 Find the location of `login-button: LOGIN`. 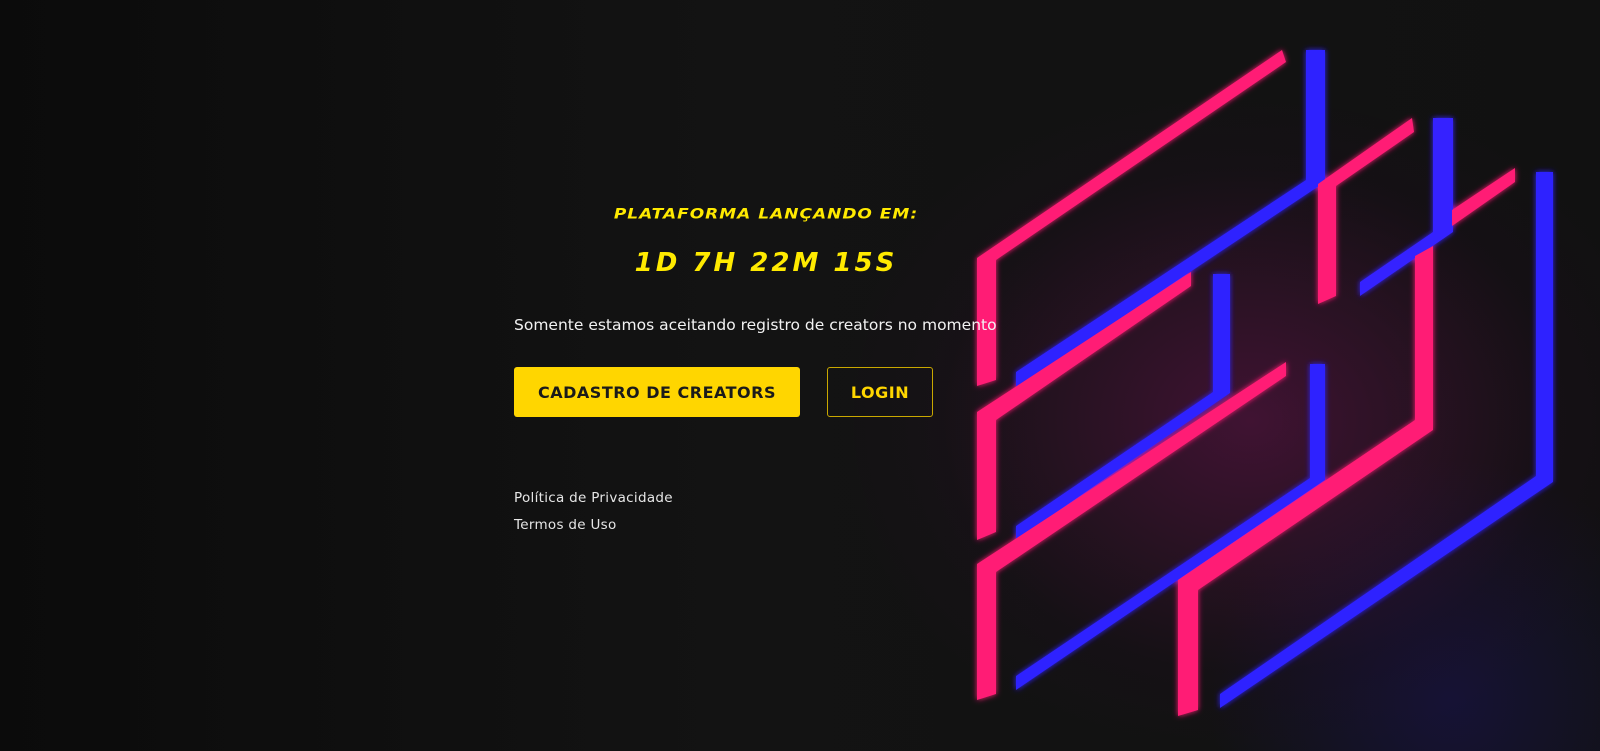

login-button: LOGIN is located at coordinates (880, 392).